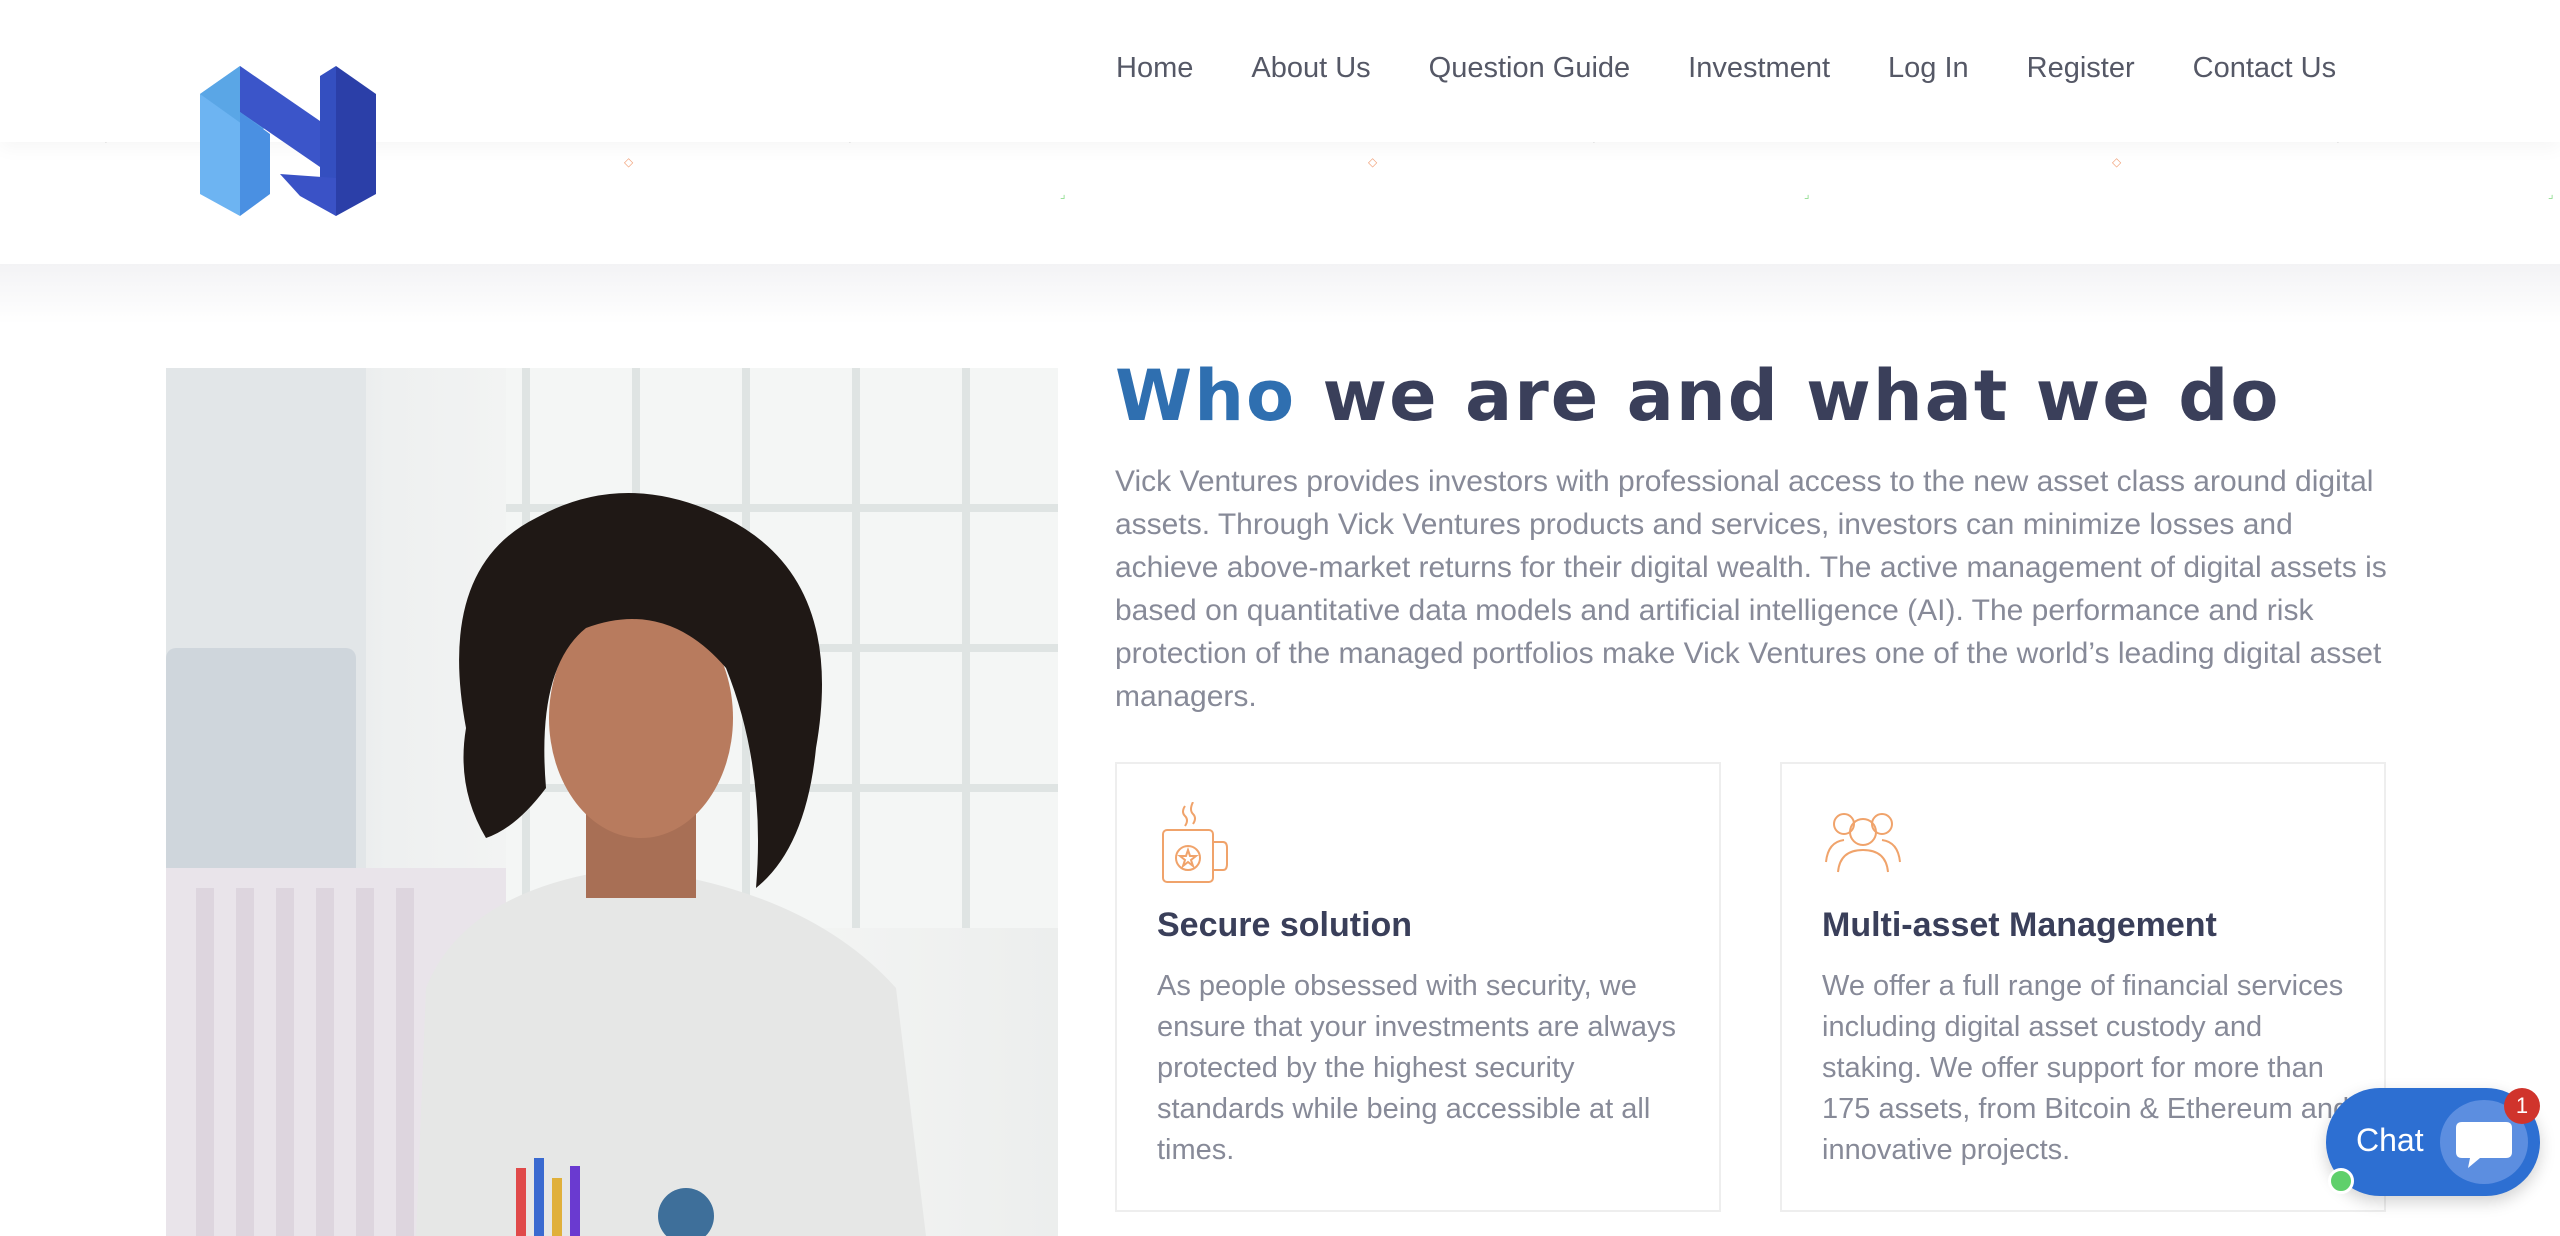 Image resolution: width=2560 pixels, height=1236 pixels. I want to click on nav-log-in: Log In, so click(1928, 68).